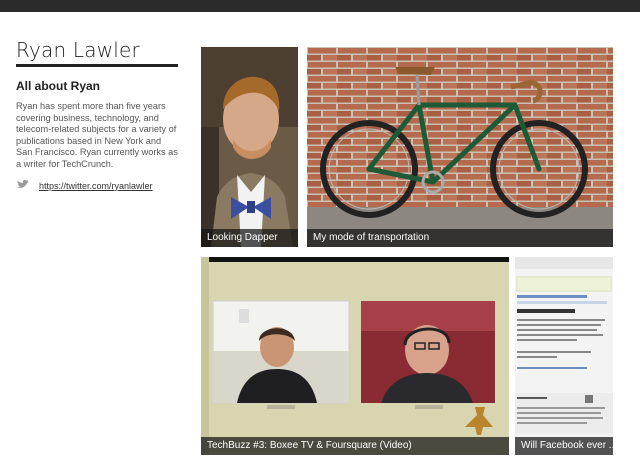 Image resolution: width=640 pixels, height=461 pixels. I want to click on about-heading: All about Ryan, so click(58, 86).